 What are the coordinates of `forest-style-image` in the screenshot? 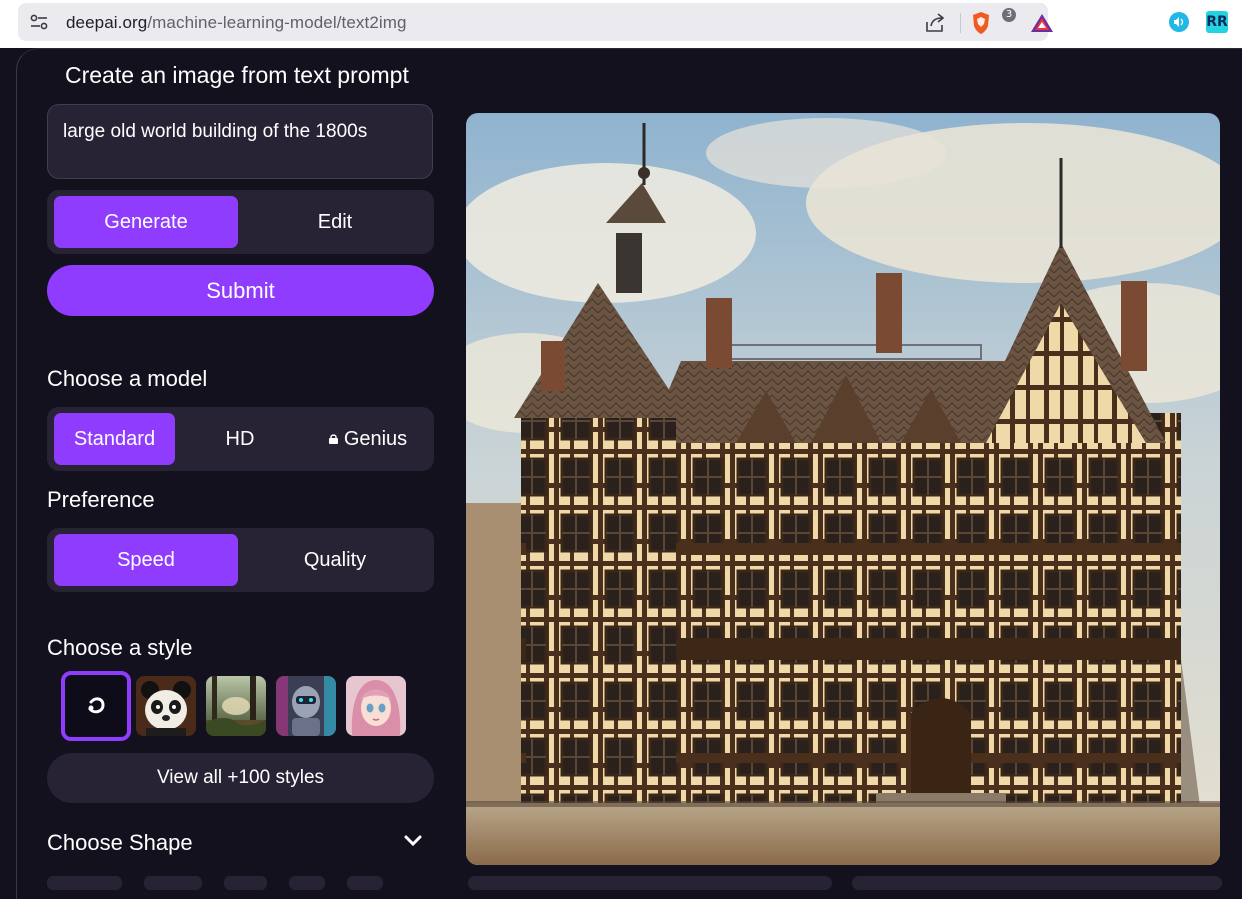 It's located at (236, 706).